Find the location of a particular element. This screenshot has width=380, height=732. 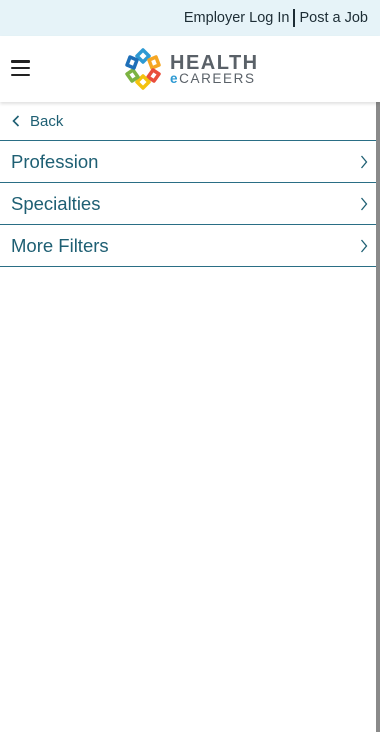

filter-item-specialties: Specialties is located at coordinates (188, 204).